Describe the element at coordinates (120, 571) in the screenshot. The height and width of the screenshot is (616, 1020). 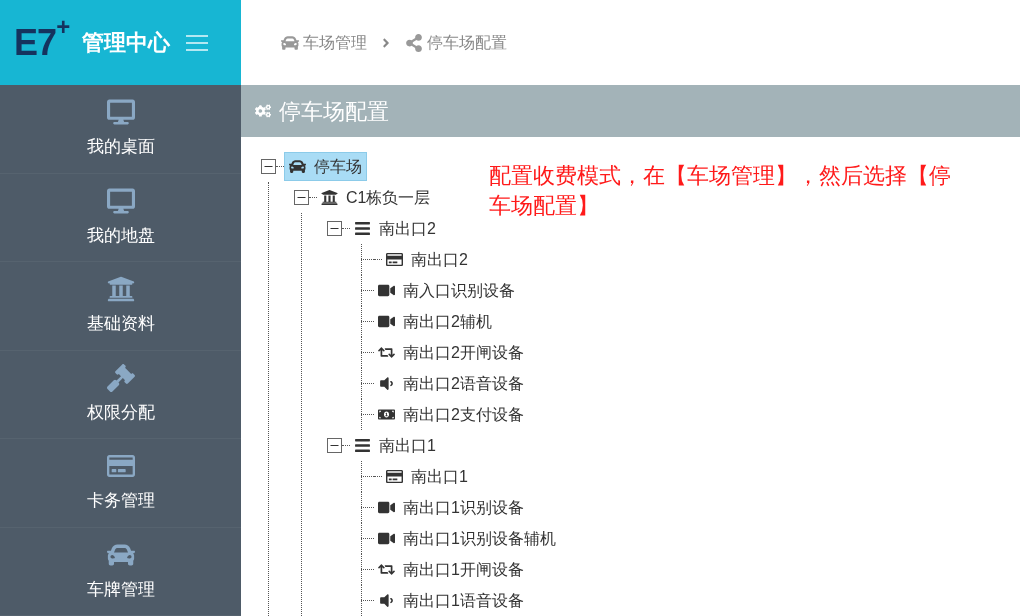
I see `sidebar-item: 车牌管理` at that location.